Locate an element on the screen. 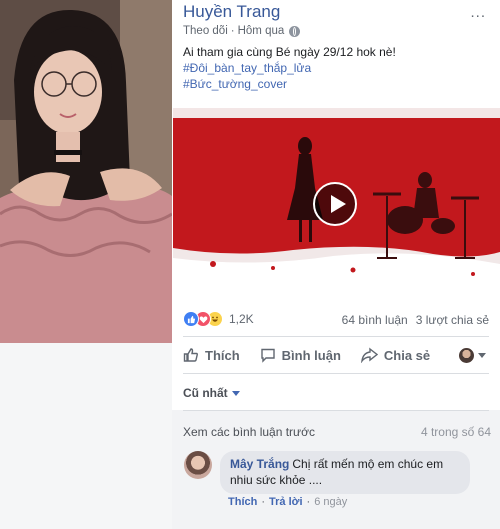 Image resolution: width=500 pixels, height=529 pixels. comment-icon is located at coordinates (267, 355).